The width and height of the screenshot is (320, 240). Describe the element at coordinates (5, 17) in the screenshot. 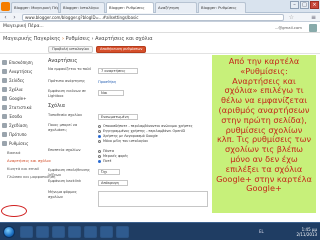

I see `back-icon: ‹` at that location.